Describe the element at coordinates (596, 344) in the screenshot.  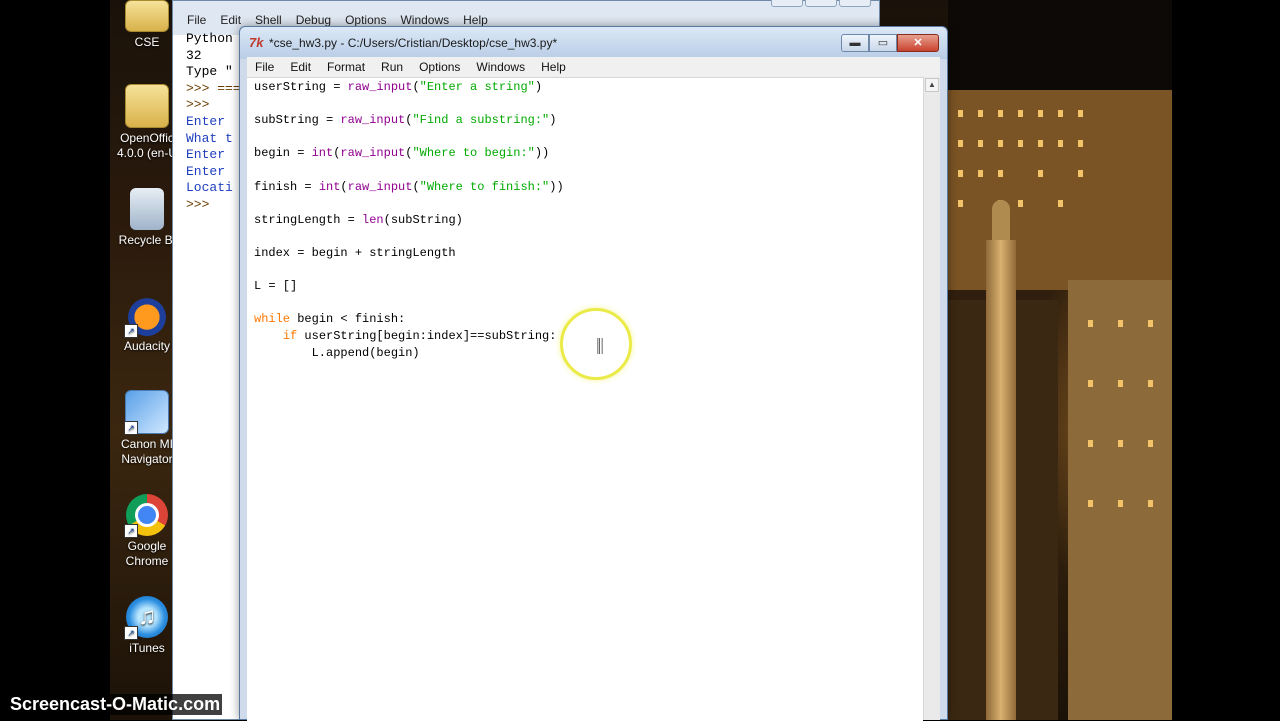
I see `cursor-highlight-ring` at that location.